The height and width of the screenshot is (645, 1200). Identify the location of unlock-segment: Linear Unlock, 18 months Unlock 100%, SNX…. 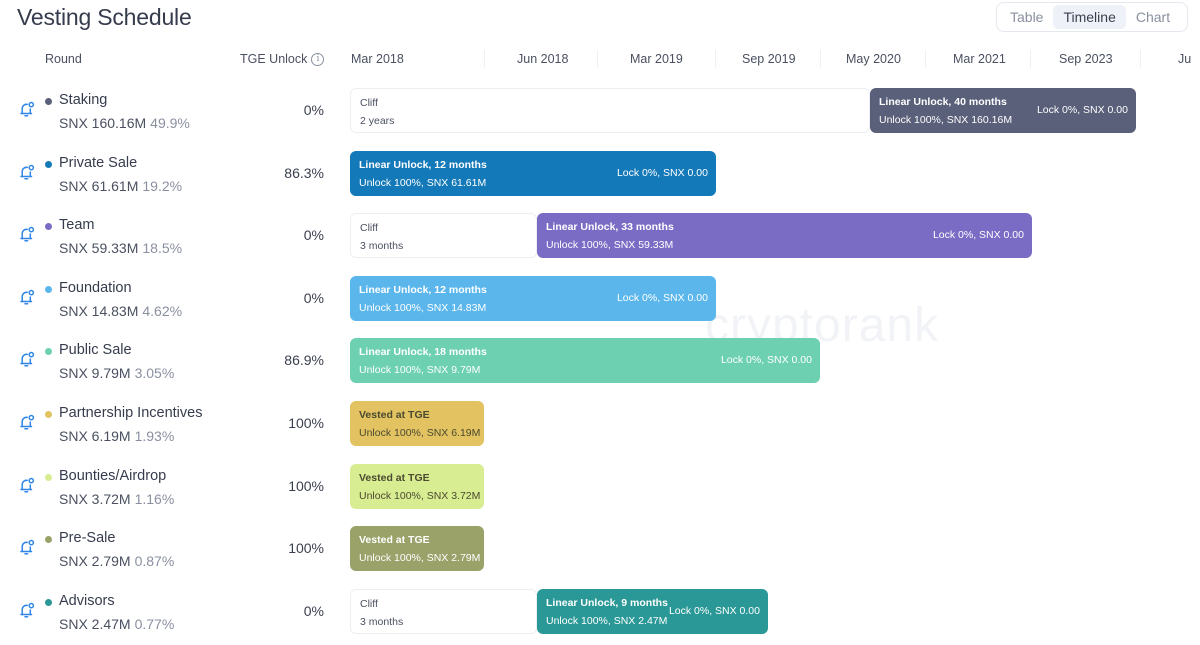
(585, 361).